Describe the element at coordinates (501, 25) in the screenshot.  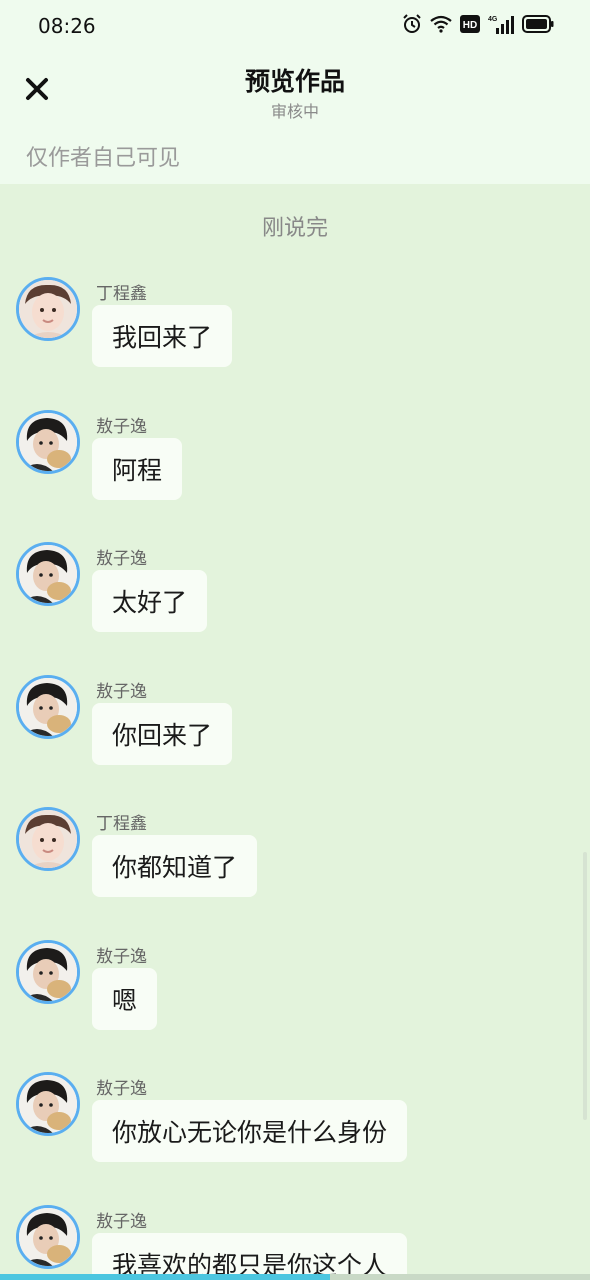
I see `4g-signal-icon: 4G` at that location.